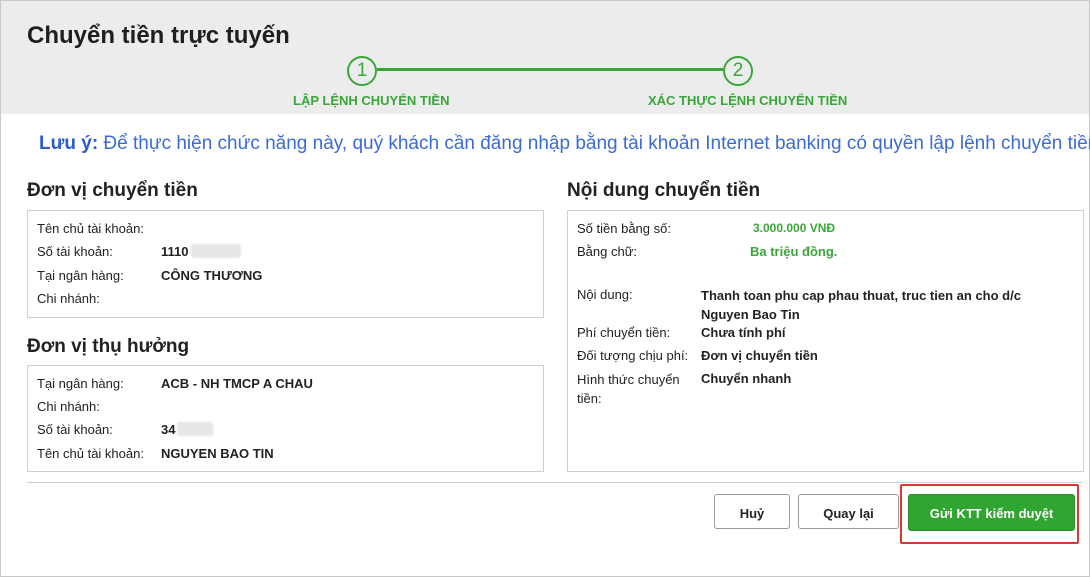  What do you see at coordinates (237, 383) in the screenshot?
I see `beneficiary-bank-value: ACB - NH TMCP A CHAU` at bounding box center [237, 383].